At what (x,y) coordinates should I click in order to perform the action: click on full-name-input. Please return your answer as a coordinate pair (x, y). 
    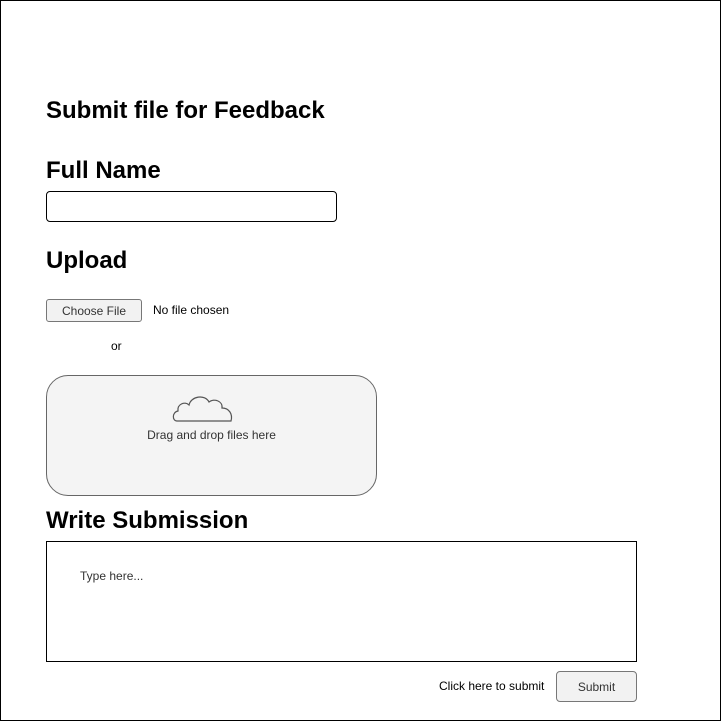
    Looking at the image, I should click on (191, 206).